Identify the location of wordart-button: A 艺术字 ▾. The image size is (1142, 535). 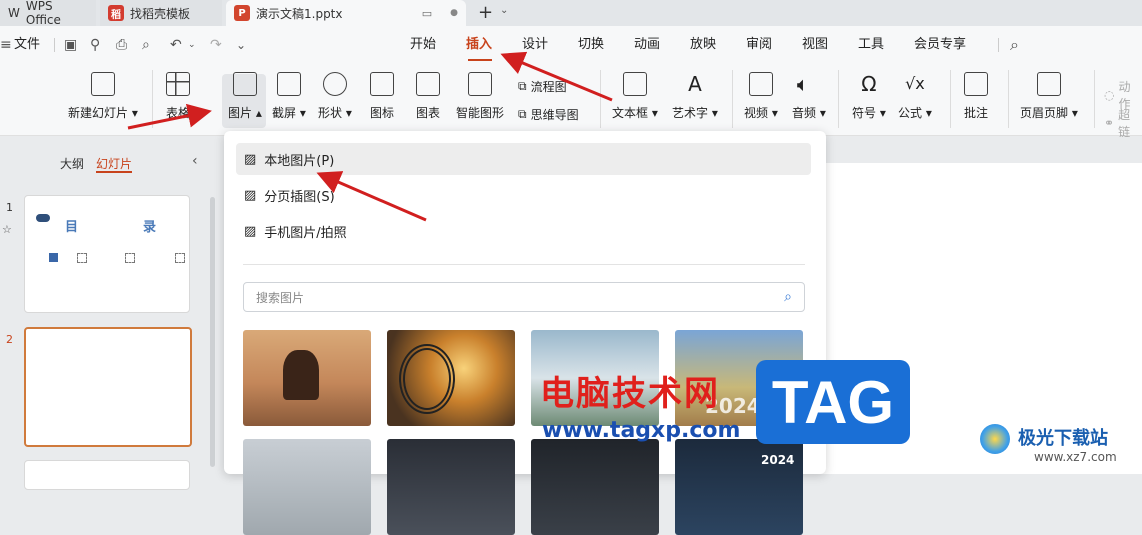
(695, 96).